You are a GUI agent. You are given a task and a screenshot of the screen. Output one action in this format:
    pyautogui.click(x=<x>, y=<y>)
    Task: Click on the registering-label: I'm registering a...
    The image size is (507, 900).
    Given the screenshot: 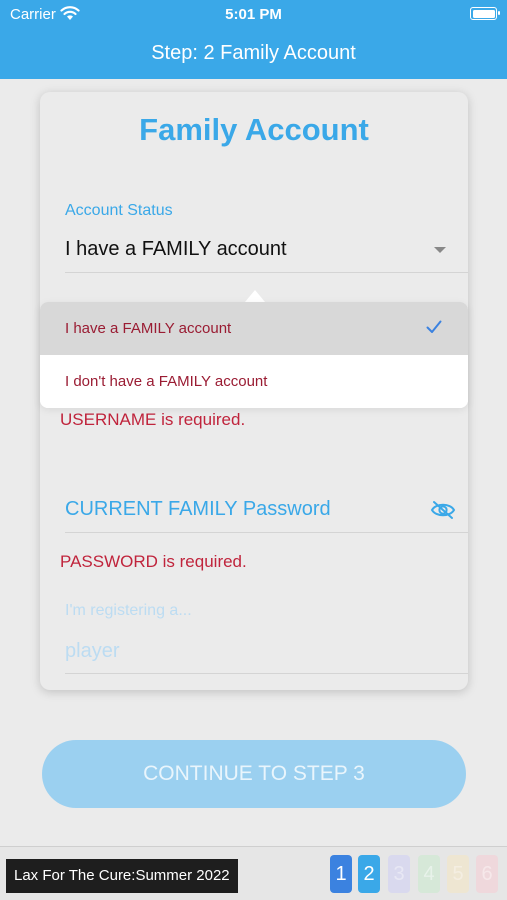 What is the action you would take?
    pyautogui.click(x=128, y=610)
    